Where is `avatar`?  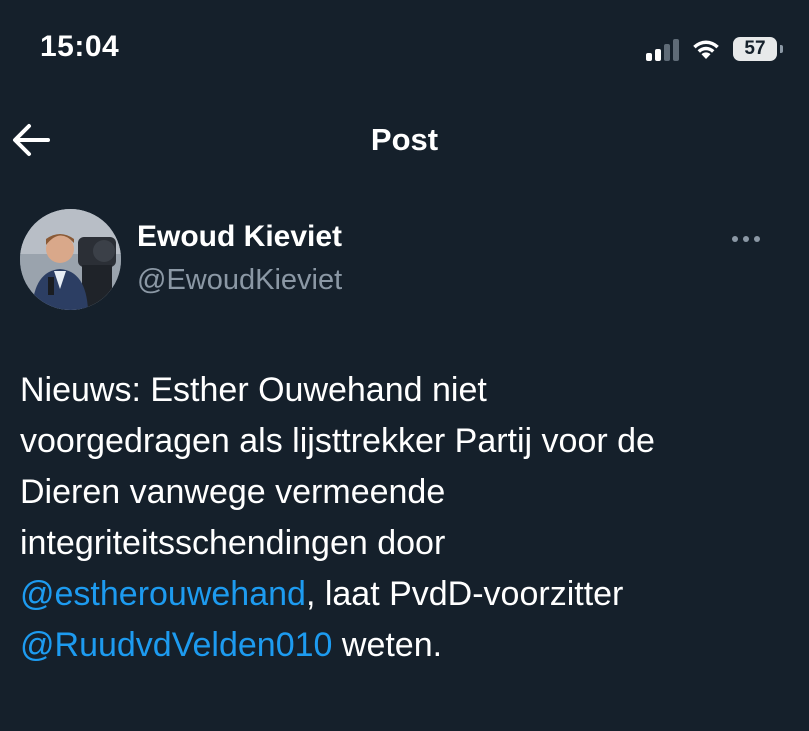 avatar is located at coordinates (70, 259).